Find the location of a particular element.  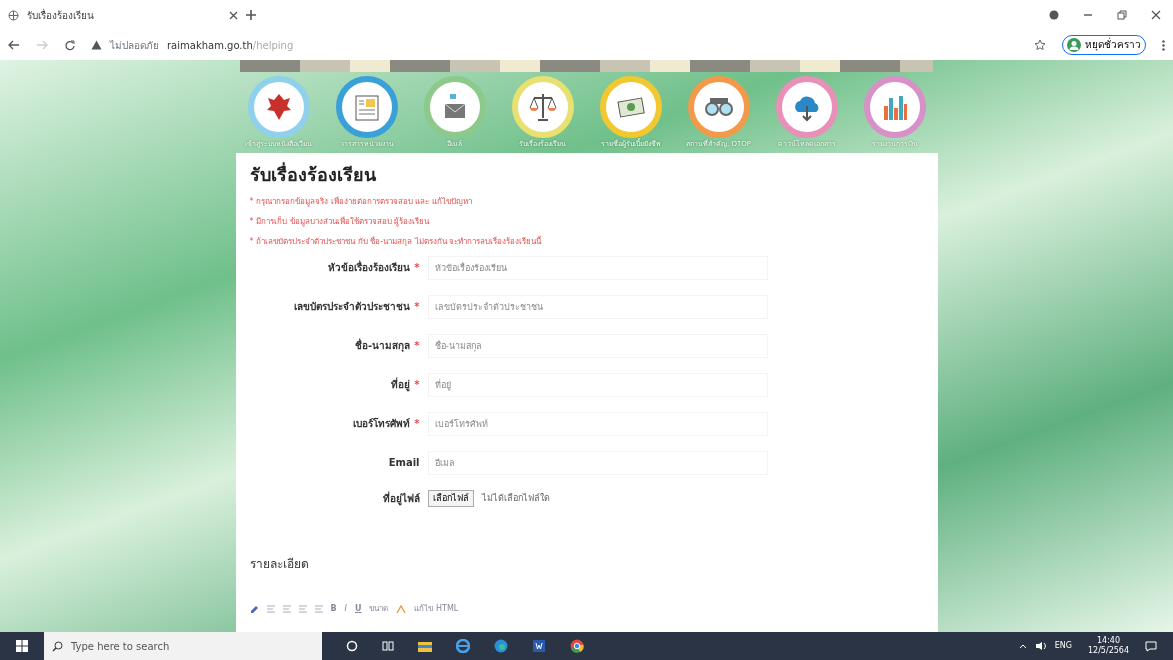

star-icon is located at coordinates (1040, 45).